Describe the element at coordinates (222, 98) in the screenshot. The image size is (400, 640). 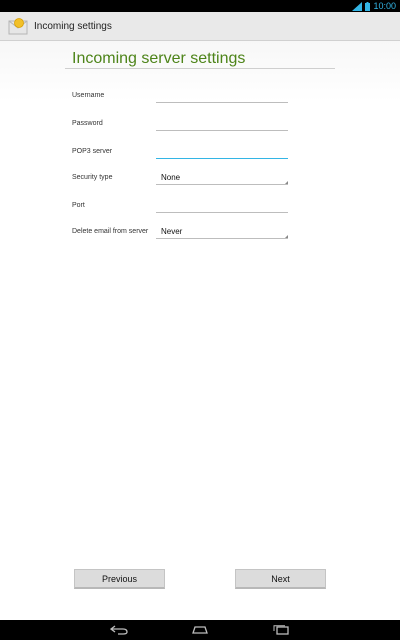
I see `username-field` at that location.